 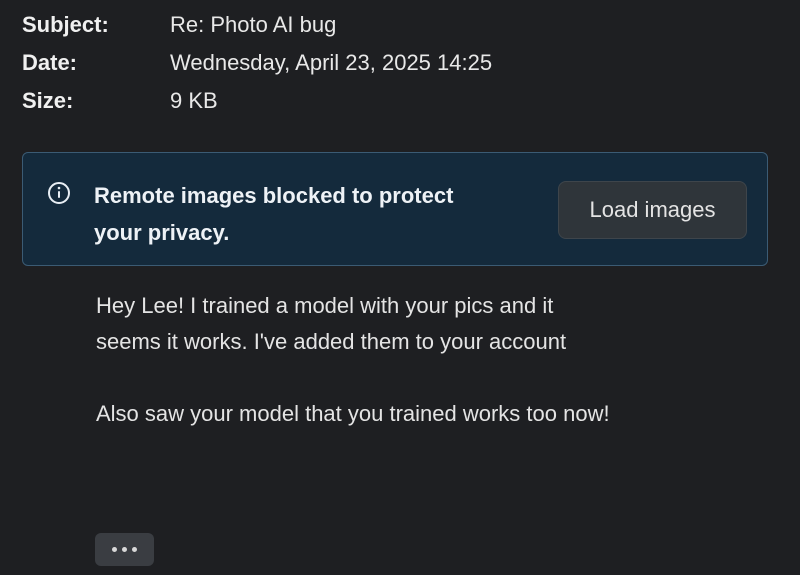 I want to click on date-row: Date: Wednesday, April 23, 2025 14:25, so click(x=257, y=63).